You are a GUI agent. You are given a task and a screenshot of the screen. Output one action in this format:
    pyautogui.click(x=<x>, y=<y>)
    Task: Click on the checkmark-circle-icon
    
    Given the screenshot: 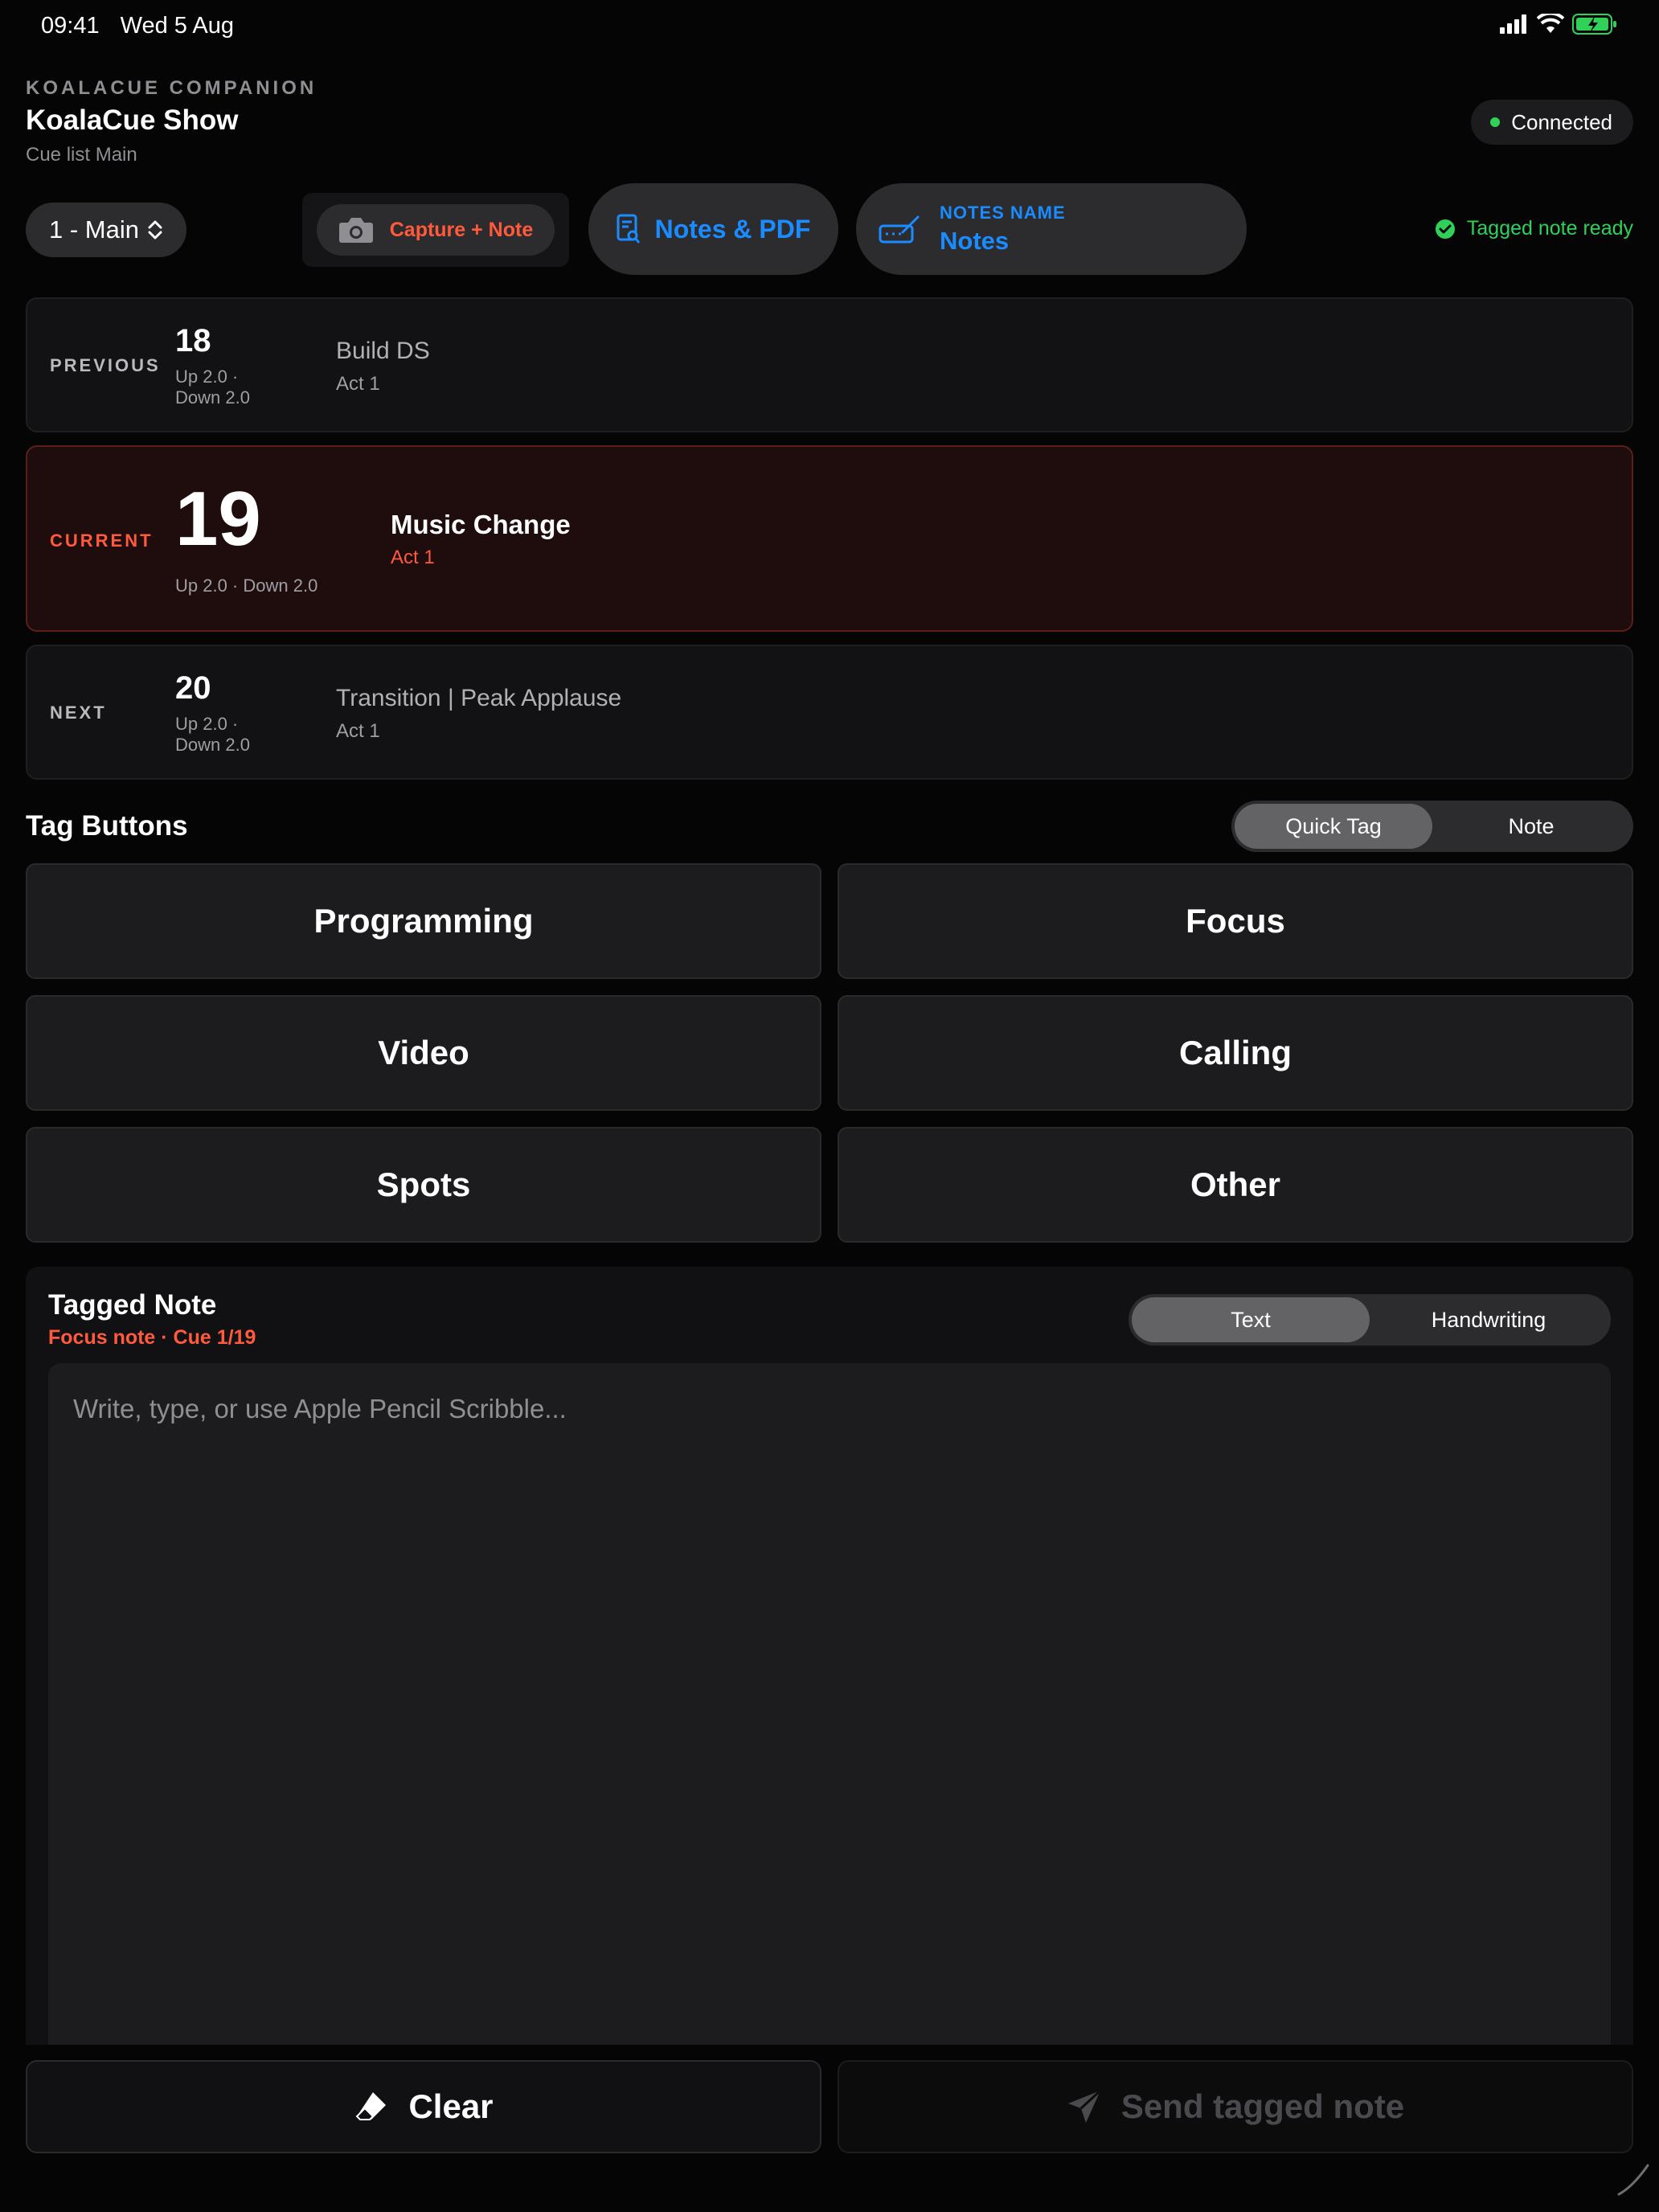 What is the action you would take?
    pyautogui.click(x=1445, y=229)
    